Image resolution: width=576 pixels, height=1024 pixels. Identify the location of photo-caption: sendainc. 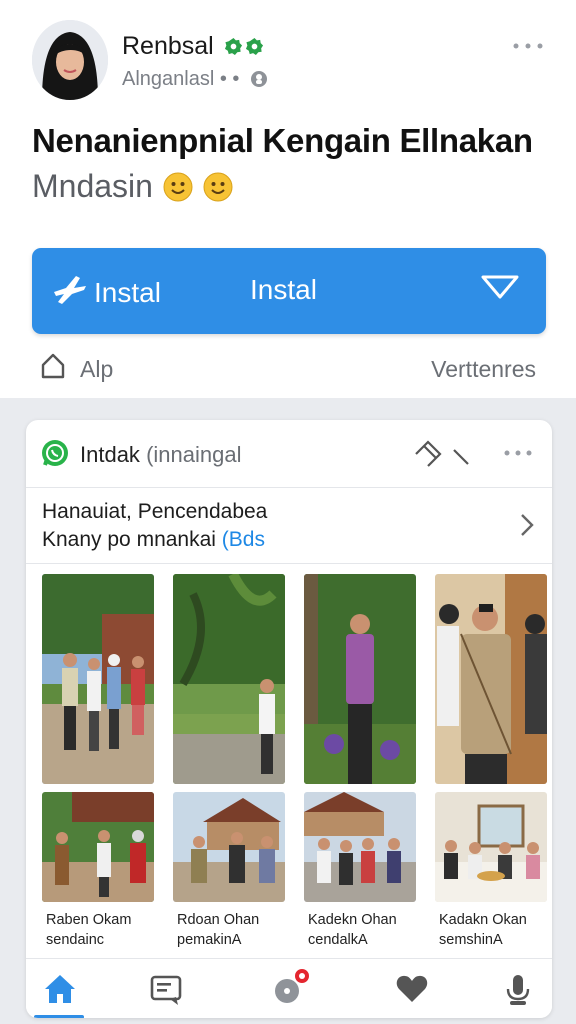
(75, 940).